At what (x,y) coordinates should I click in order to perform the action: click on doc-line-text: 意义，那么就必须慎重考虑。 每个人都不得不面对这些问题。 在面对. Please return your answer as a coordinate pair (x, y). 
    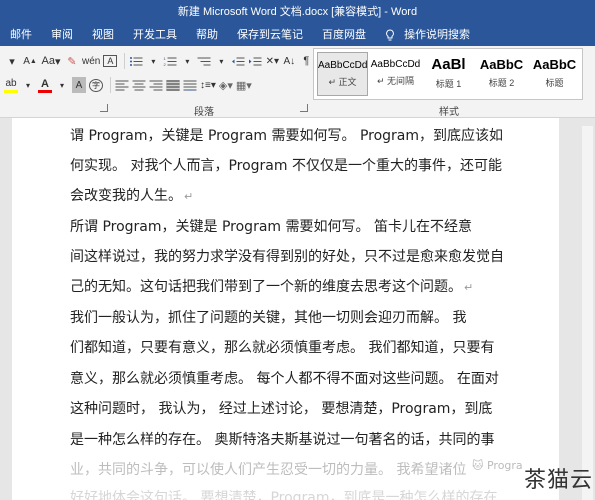
    Looking at the image, I should click on (284, 379).